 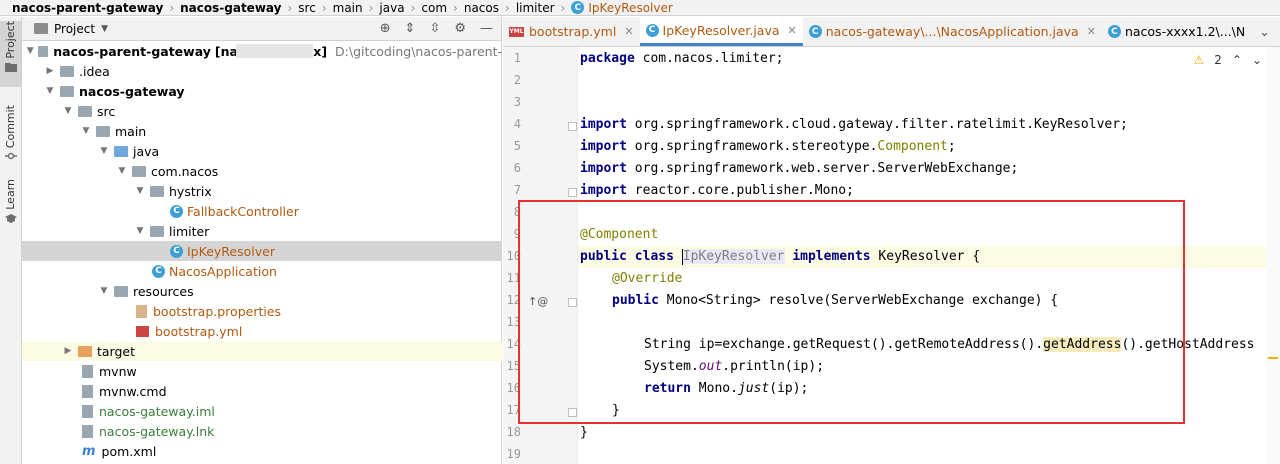 I want to click on tree-item: ▼ main, so click(x=262, y=131).